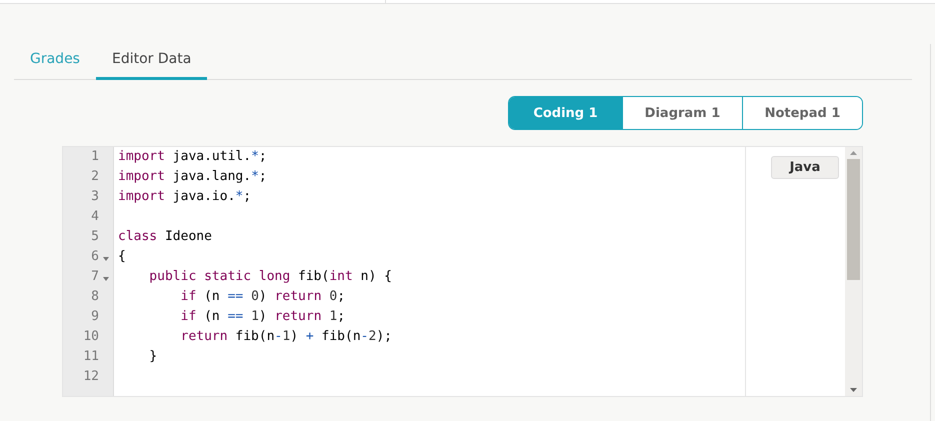 The height and width of the screenshot is (421, 935). What do you see at coordinates (95, 217) in the screenshot?
I see `line-number: 4` at bounding box center [95, 217].